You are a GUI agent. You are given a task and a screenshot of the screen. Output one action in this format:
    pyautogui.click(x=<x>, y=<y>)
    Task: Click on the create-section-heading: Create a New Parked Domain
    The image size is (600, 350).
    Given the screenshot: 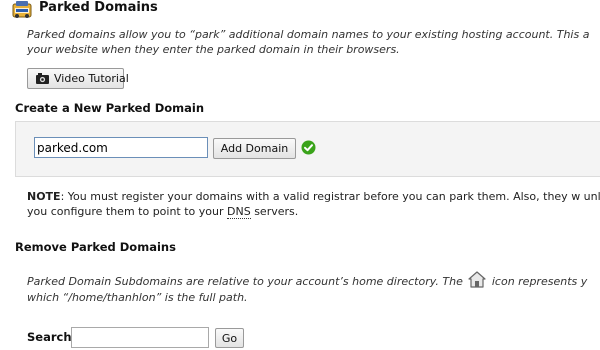 What is the action you would take?
    pyautogui.click(x=110, y=108)
    